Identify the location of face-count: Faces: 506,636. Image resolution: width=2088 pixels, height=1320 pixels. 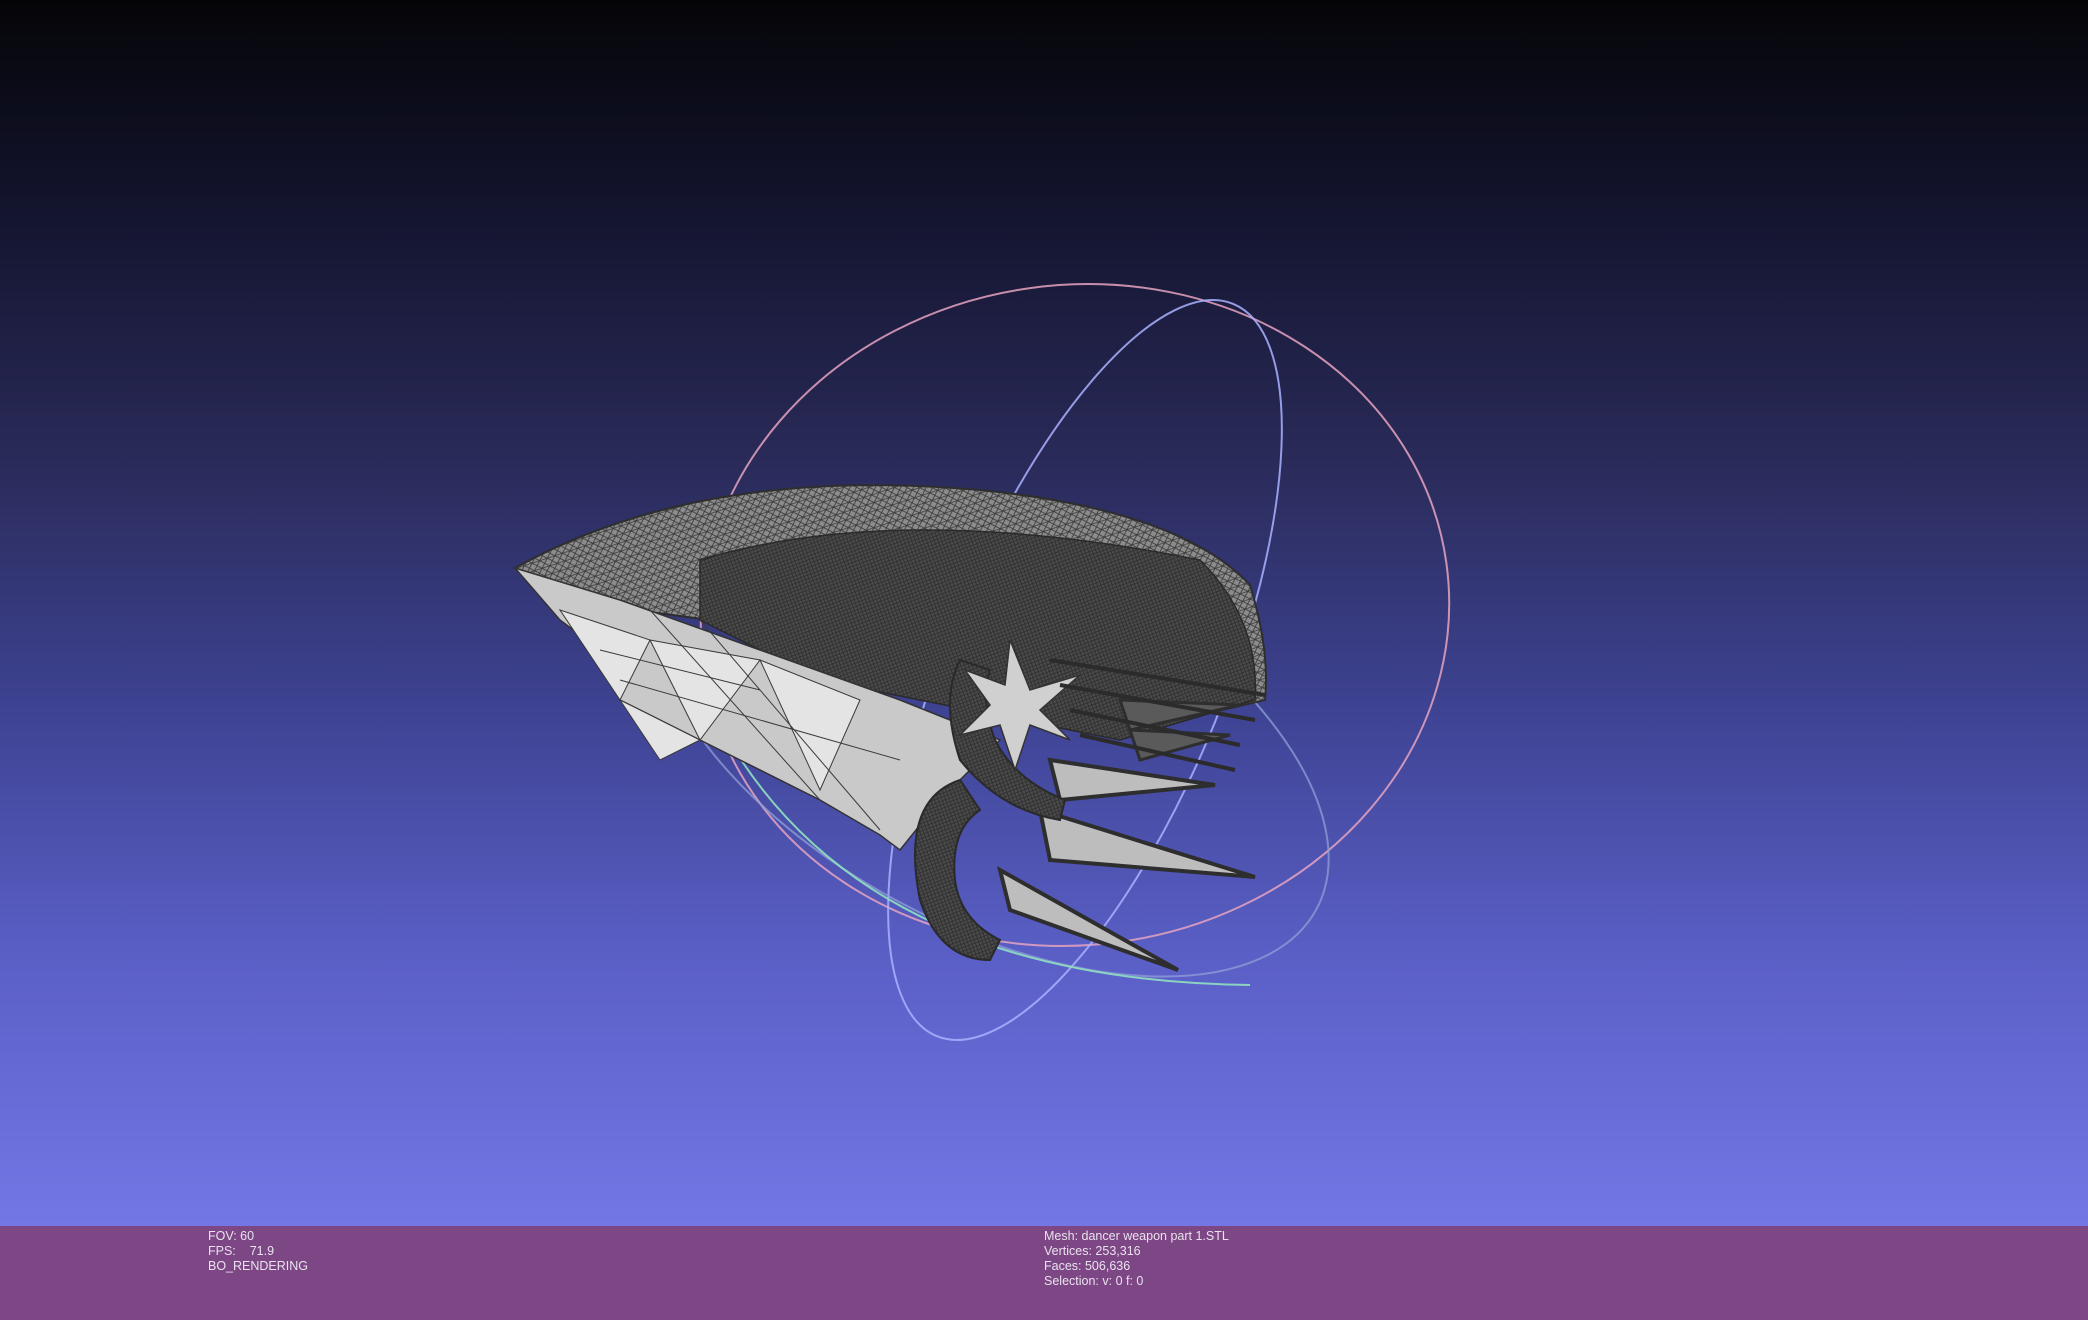
(1087, 1266).